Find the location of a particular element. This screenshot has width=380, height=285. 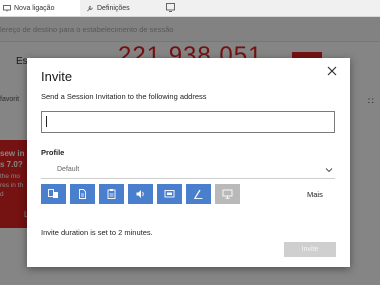

screen-share-button is located at coordinates (227, 194).